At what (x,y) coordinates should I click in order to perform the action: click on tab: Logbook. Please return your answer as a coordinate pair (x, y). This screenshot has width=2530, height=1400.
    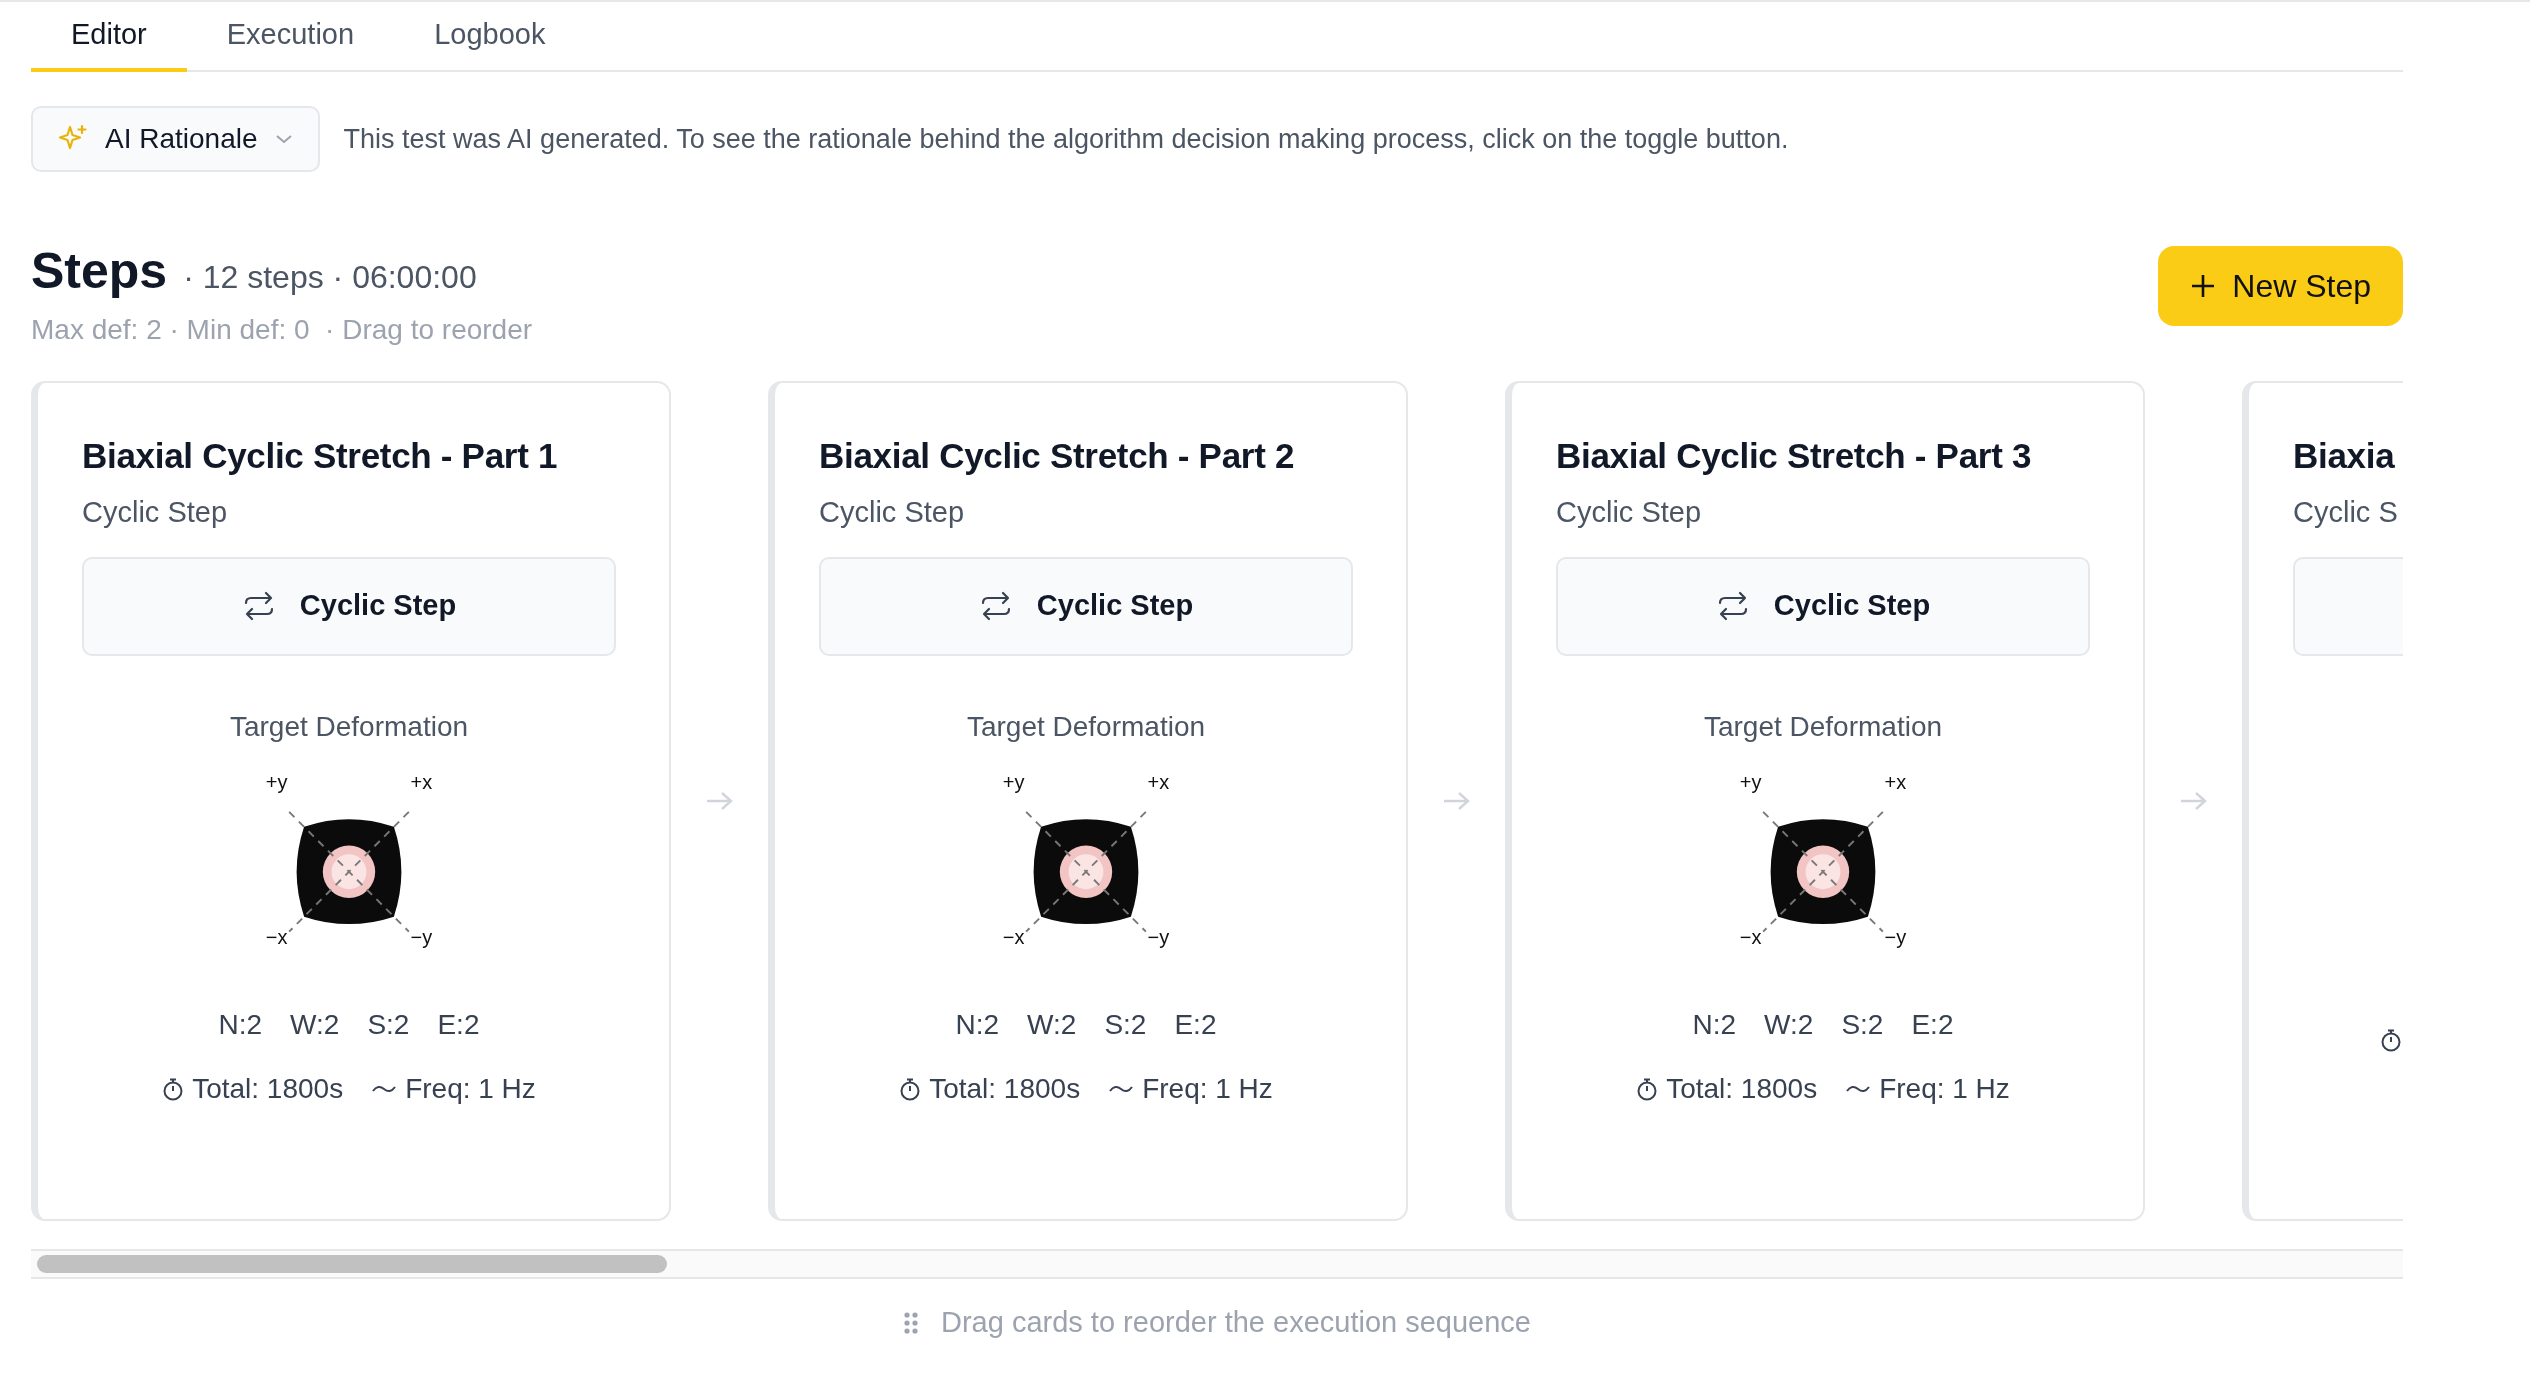
    Looking at the image, I should click on (490, 37).